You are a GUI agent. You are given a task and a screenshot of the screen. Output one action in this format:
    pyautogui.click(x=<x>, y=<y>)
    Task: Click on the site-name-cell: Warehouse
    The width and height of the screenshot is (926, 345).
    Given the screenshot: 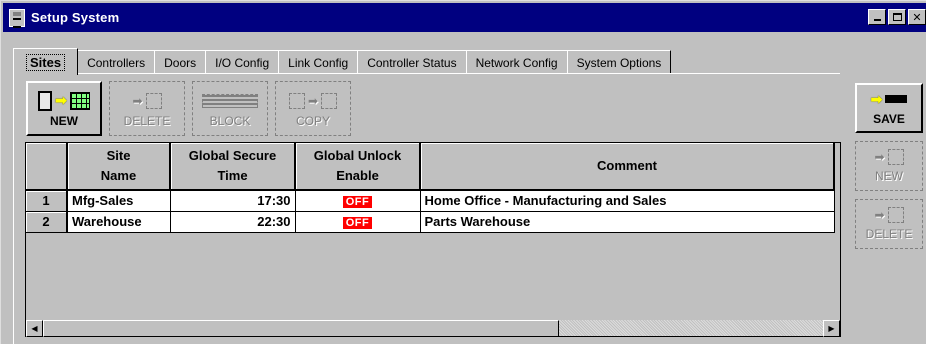 What is the action you would take?
    pyautogui.click(x=119, y=222)
    